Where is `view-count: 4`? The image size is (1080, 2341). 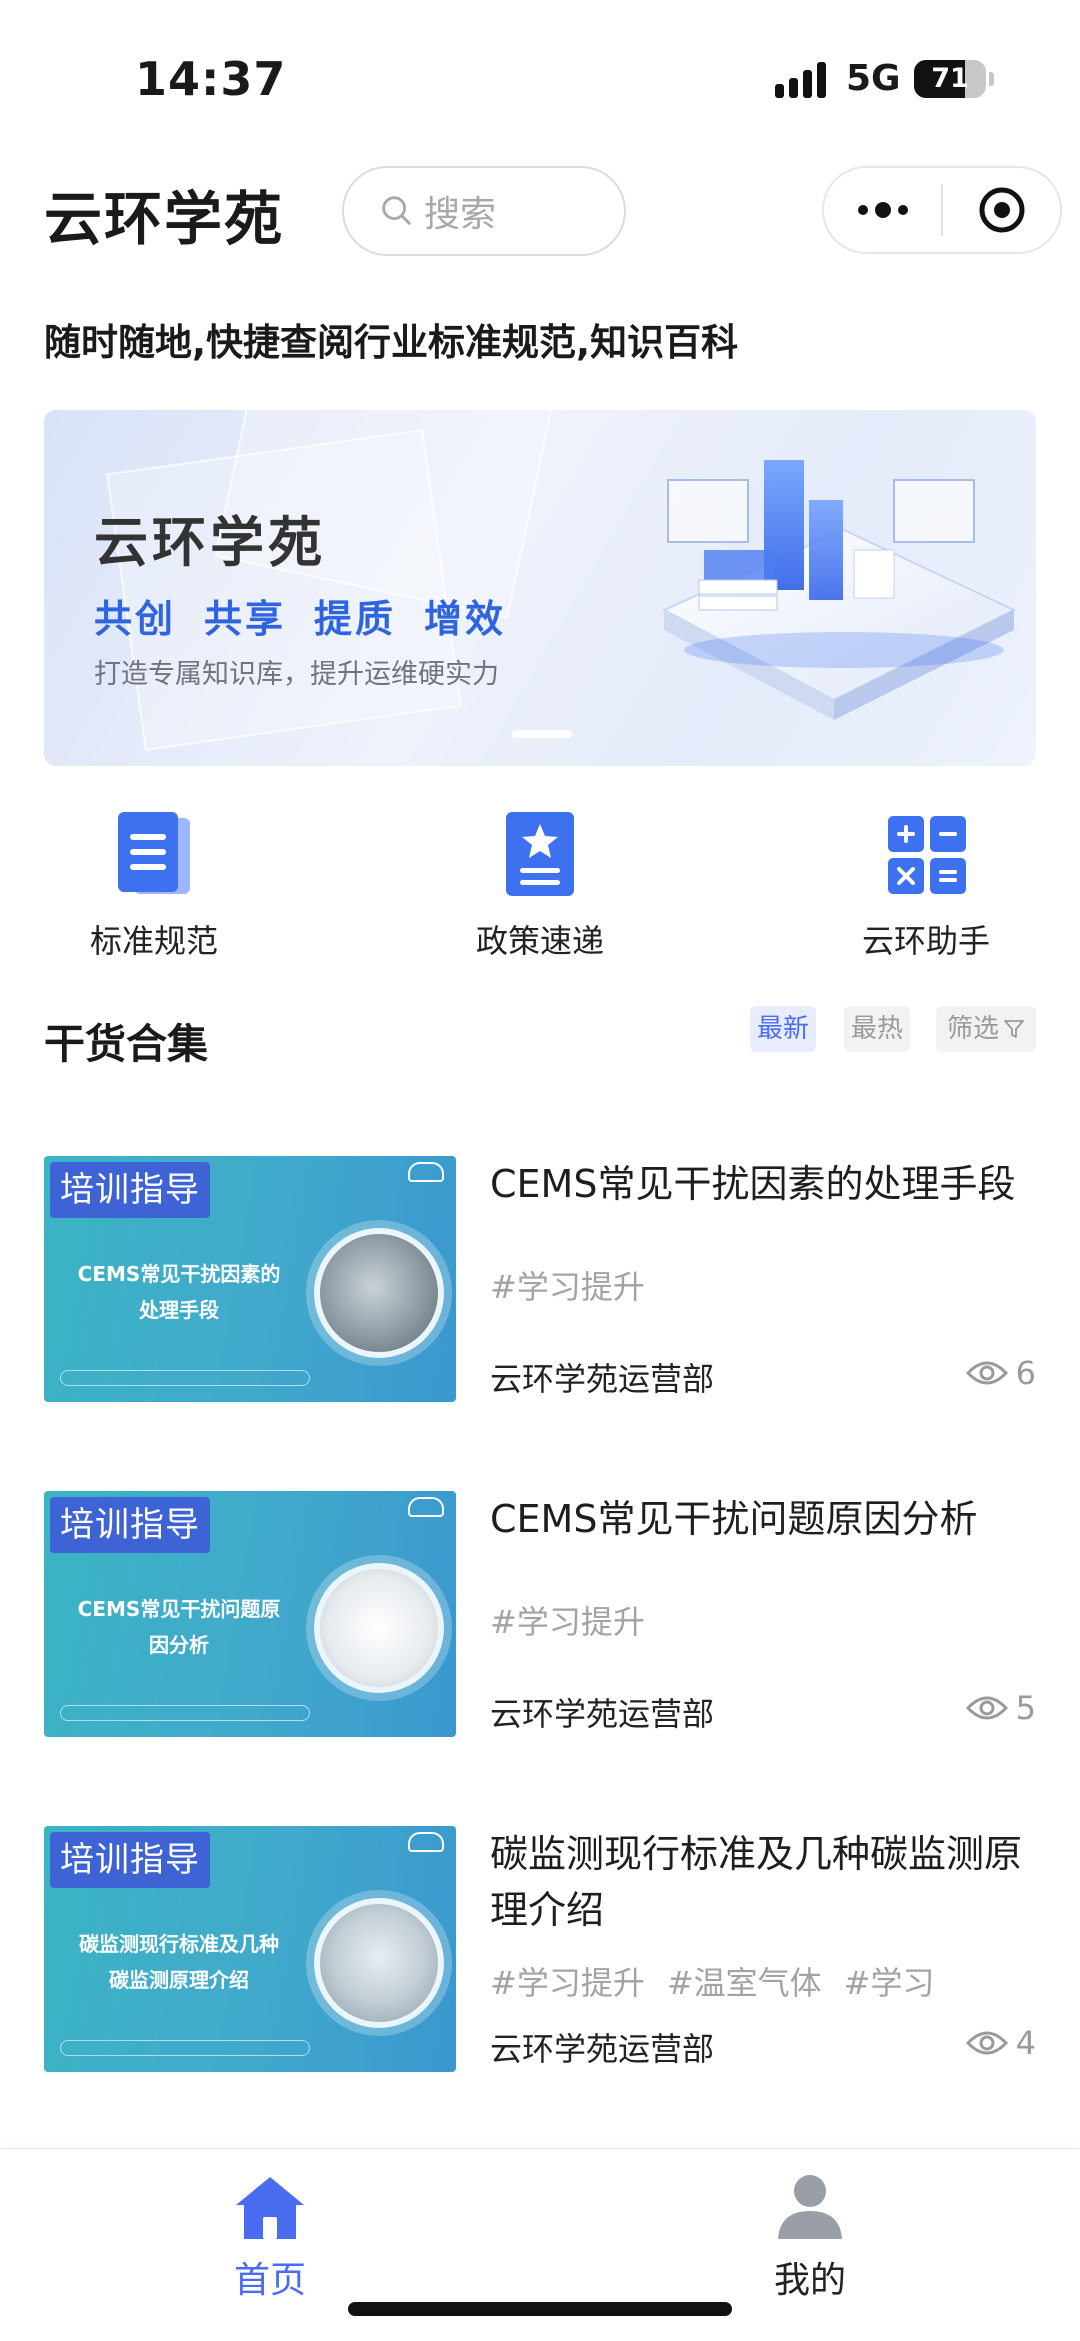
view-count: 4 is located at coordinates (1000, 2043).